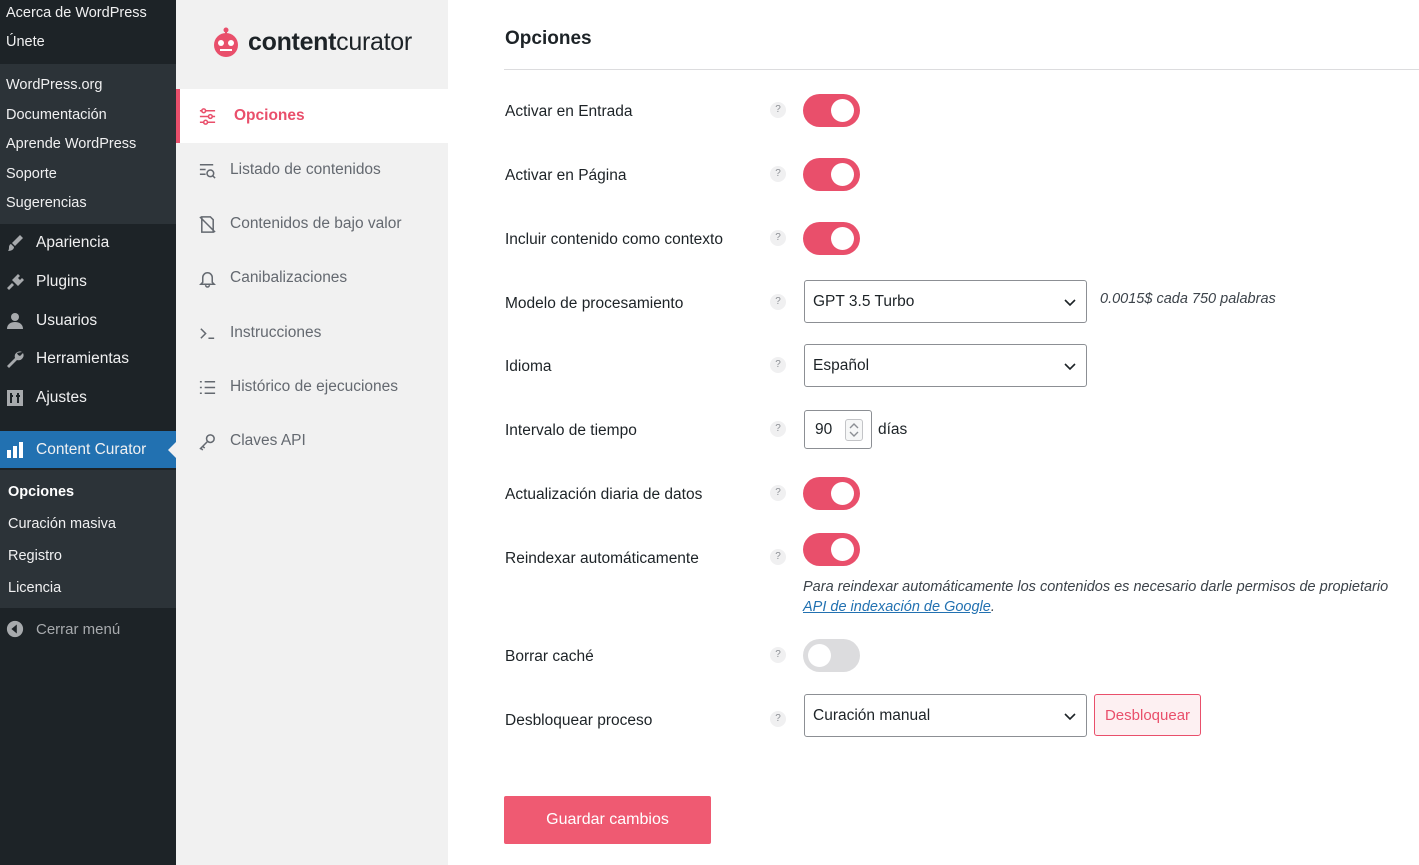  I want to click on page-title: Opciones, so click(548, 38).